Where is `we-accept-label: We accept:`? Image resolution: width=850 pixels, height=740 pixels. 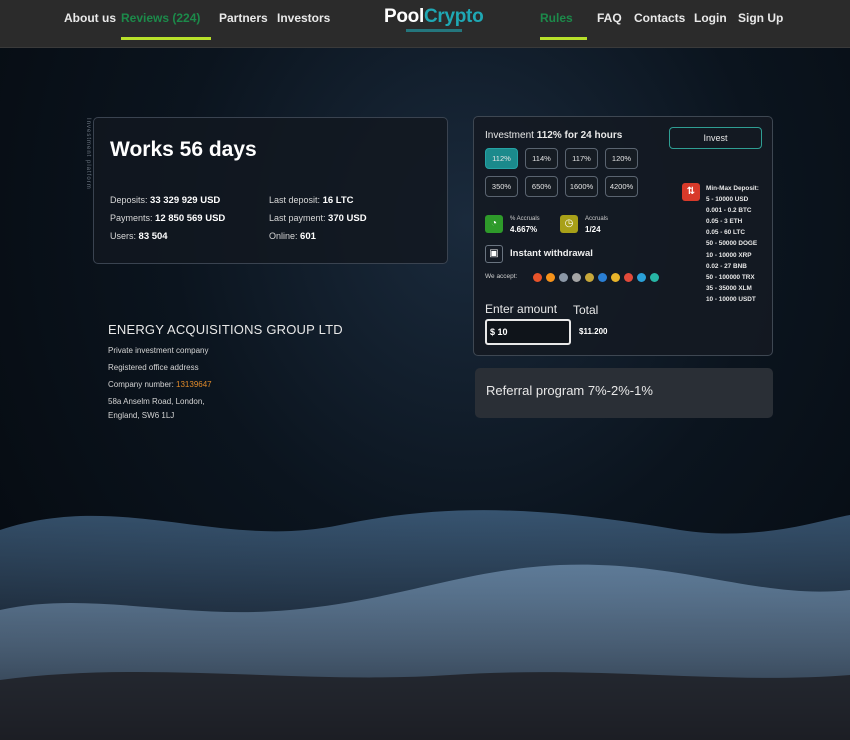 we-accept-label: We accept: is located at coordinates (501, 276).